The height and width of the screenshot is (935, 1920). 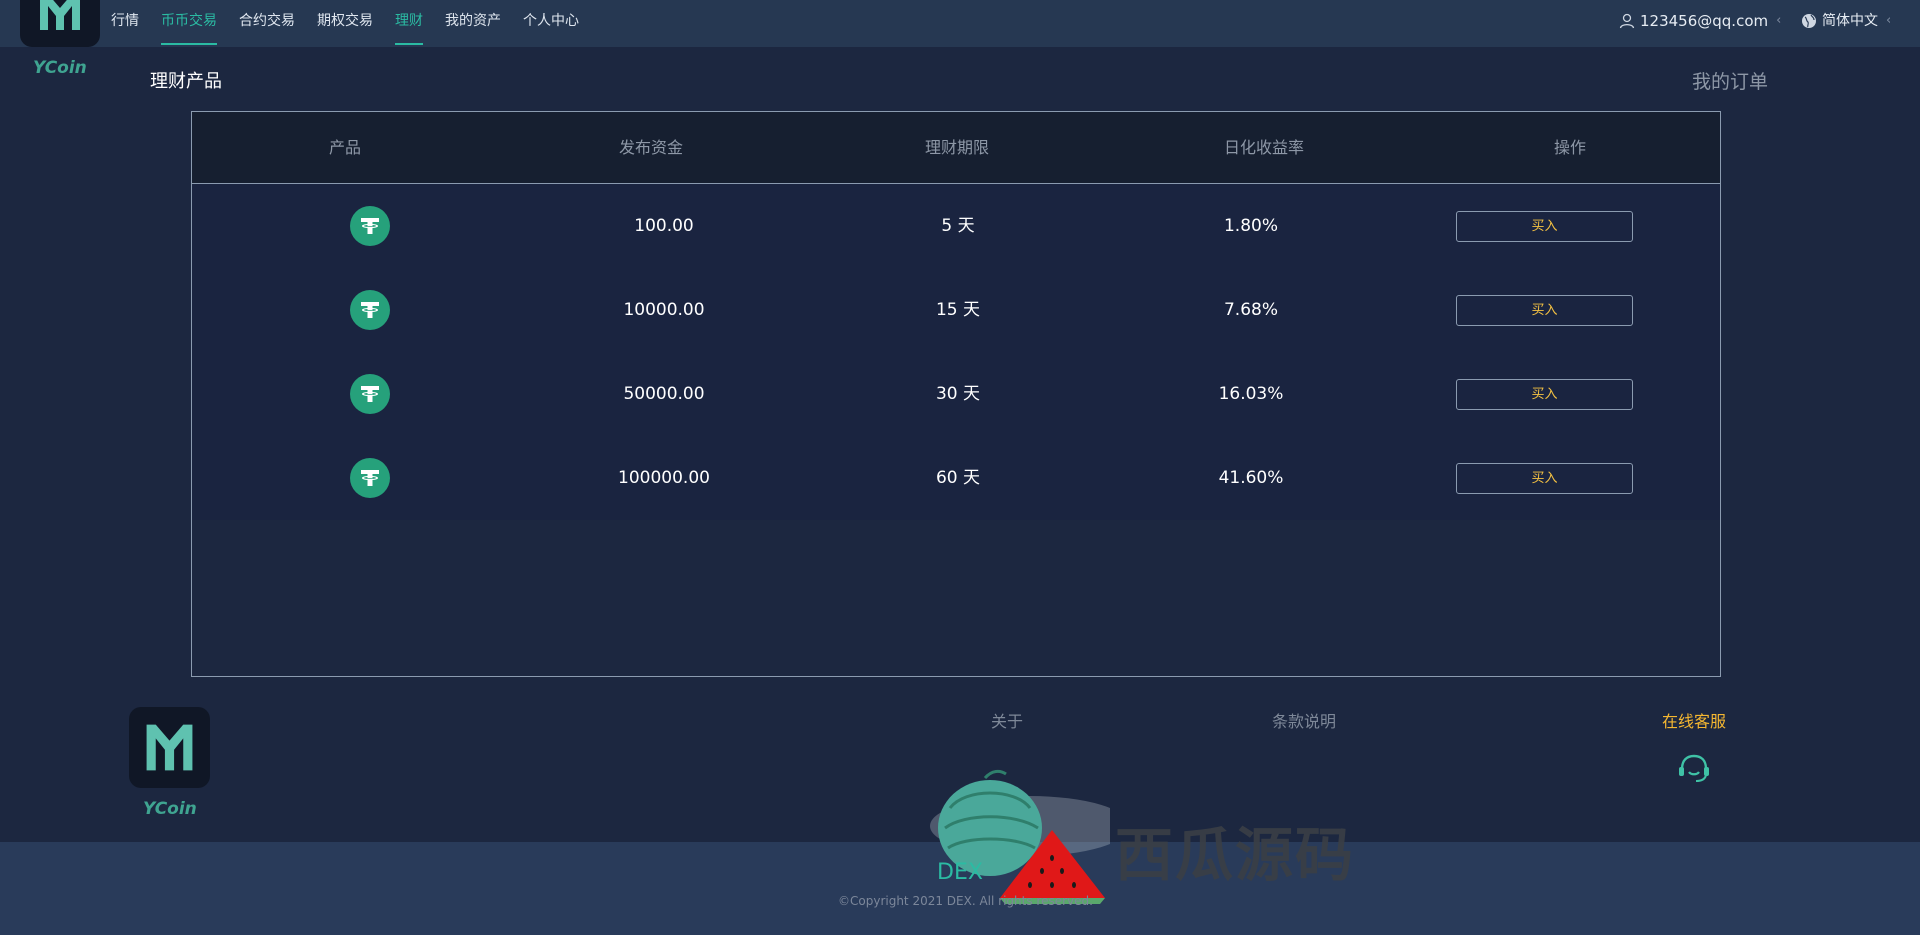 I want to click on term-cell: 30 天, so click(x=958, y=394).